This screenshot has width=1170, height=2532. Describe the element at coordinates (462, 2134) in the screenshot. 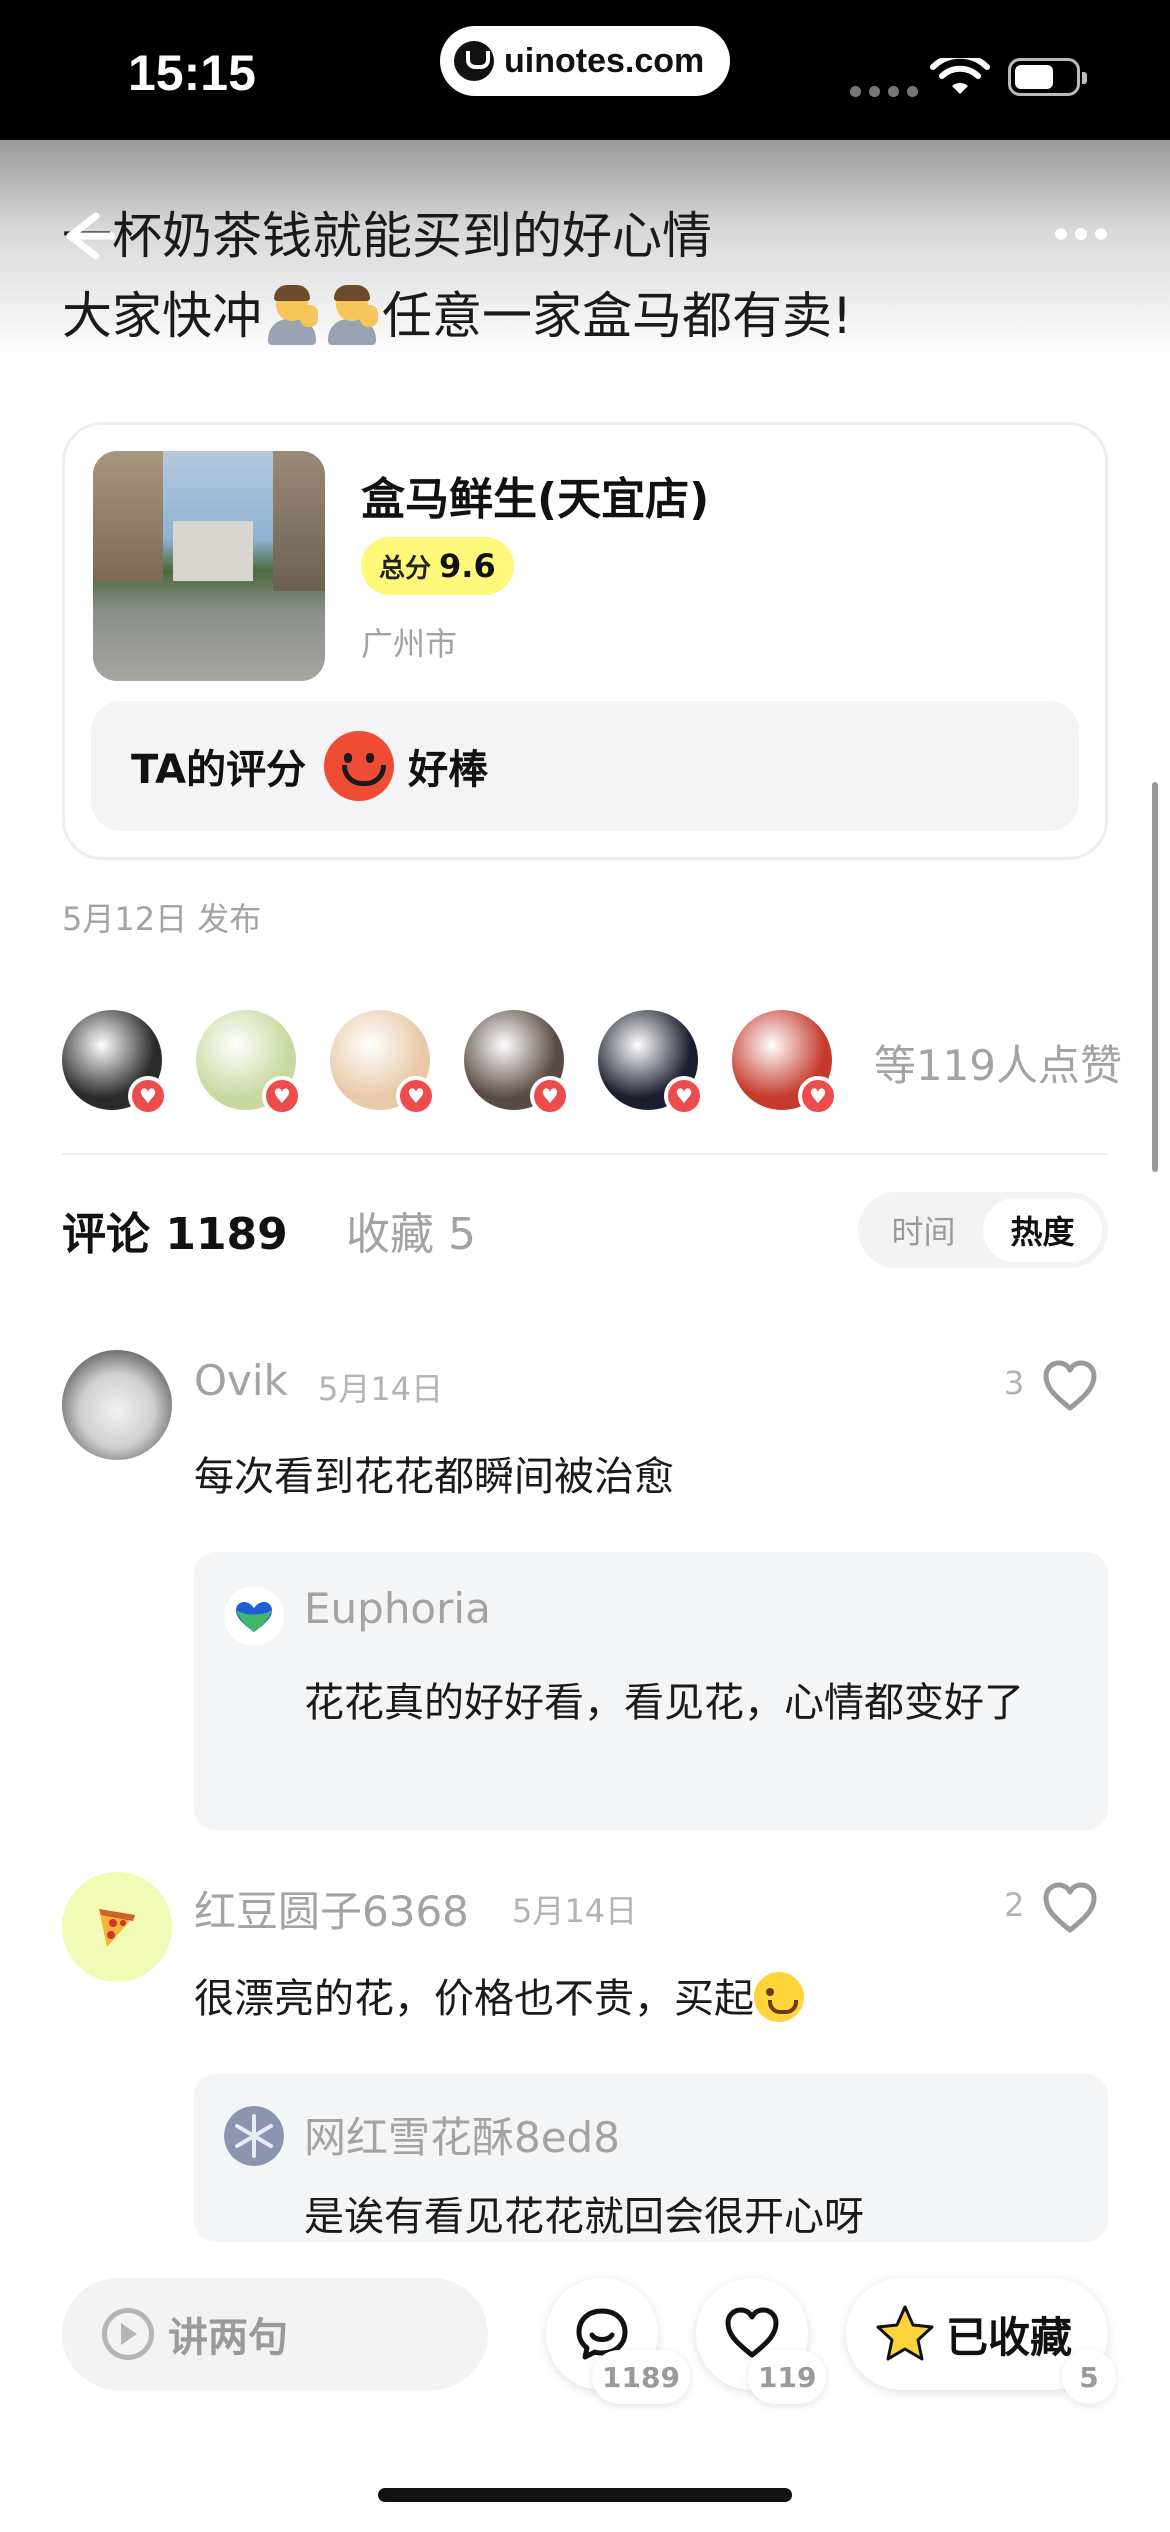

I see `reply-username: 网红雪花酥8ed8` at that location.